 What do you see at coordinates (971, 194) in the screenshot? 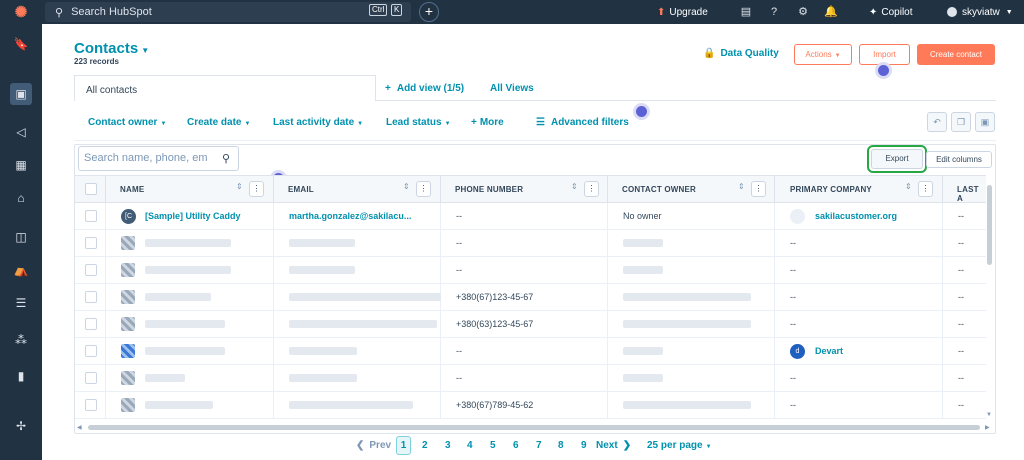
I see `column-header-last-activity: LAST A` at bounding box center [971, 194].